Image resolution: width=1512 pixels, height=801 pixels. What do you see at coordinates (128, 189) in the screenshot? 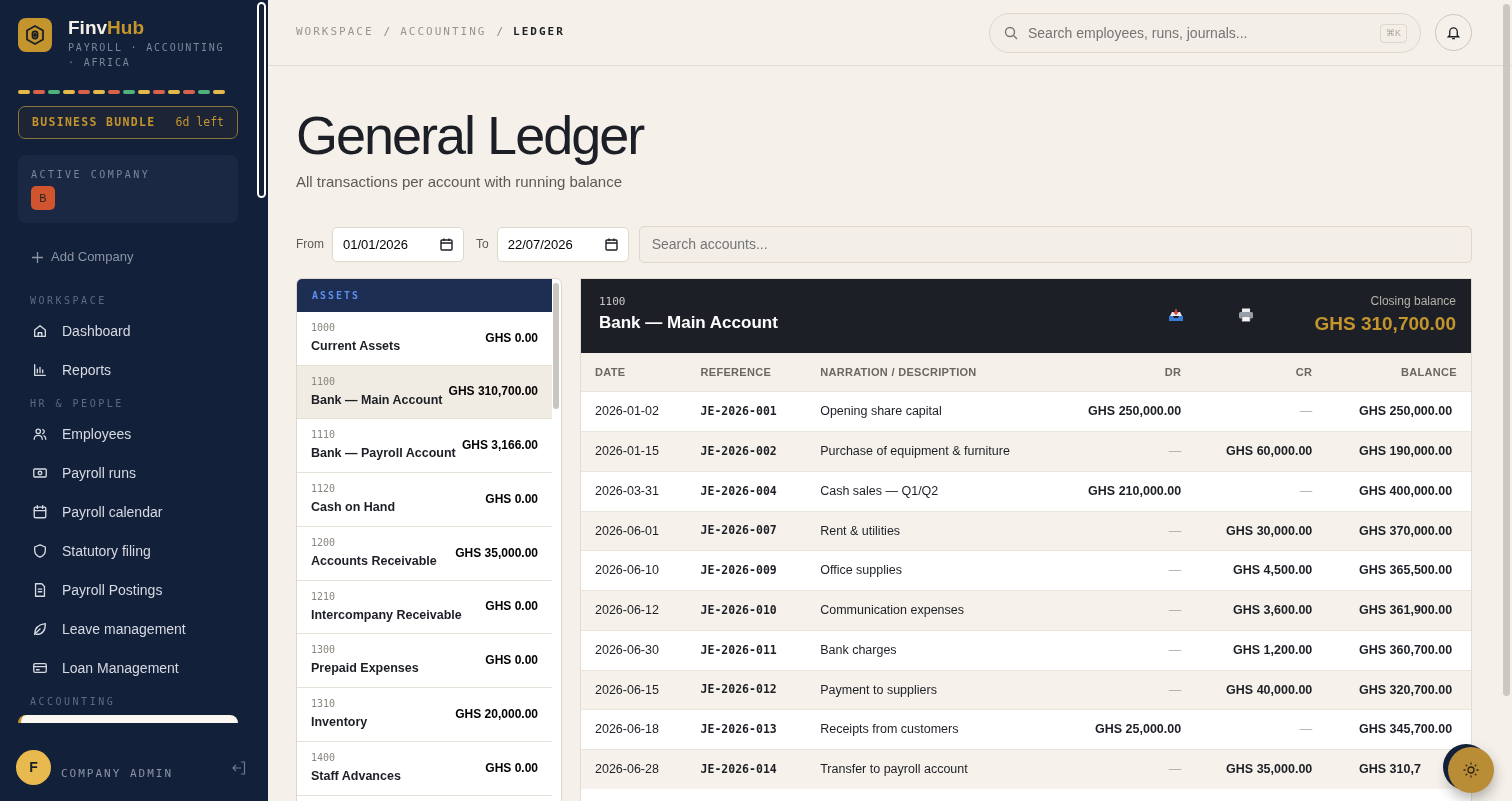
I see `company-selector: ACTIVE COMPANY B` at bounding box center [128, 189].